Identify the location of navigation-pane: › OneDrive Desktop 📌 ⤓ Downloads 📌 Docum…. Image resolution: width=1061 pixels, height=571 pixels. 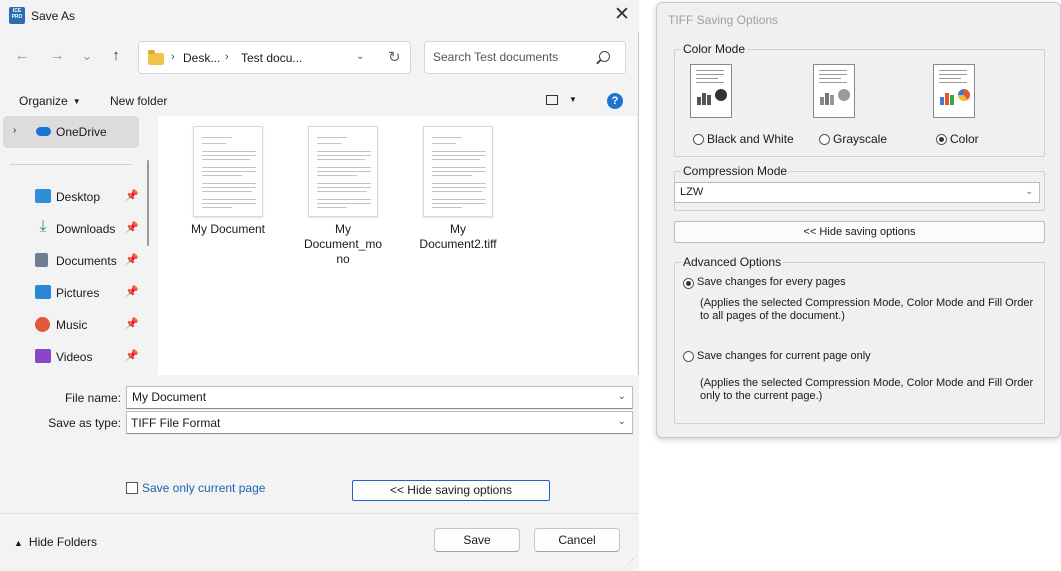
(76, 245).